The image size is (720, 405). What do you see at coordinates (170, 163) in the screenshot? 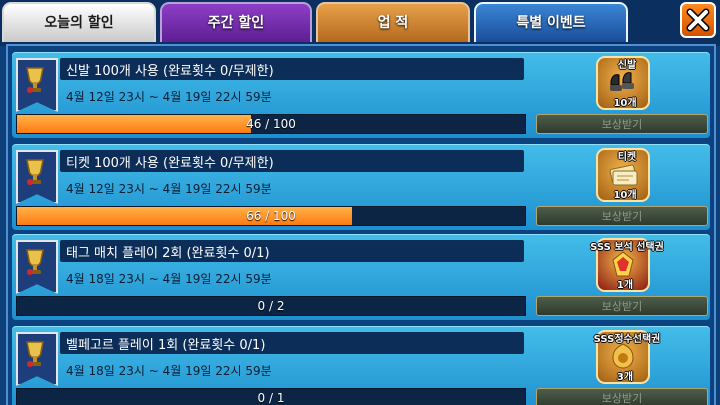
I see `event-title: 티켓 100개 사용 (완료횟수 0/무제한)` at bounding box center [170, 163].